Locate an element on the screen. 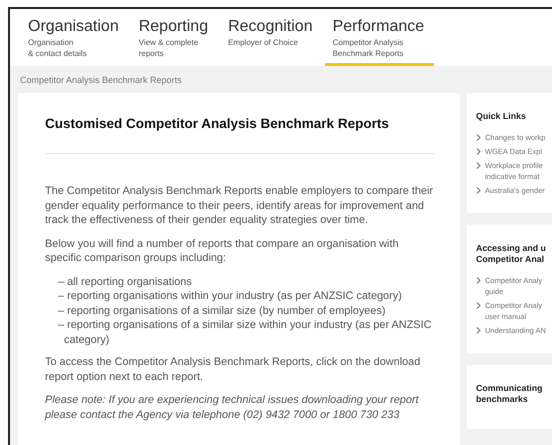 The image size is (552, 445). breadcrumb: Competitor Analysis Benchmark Reports is located at coordinates (101, 80).